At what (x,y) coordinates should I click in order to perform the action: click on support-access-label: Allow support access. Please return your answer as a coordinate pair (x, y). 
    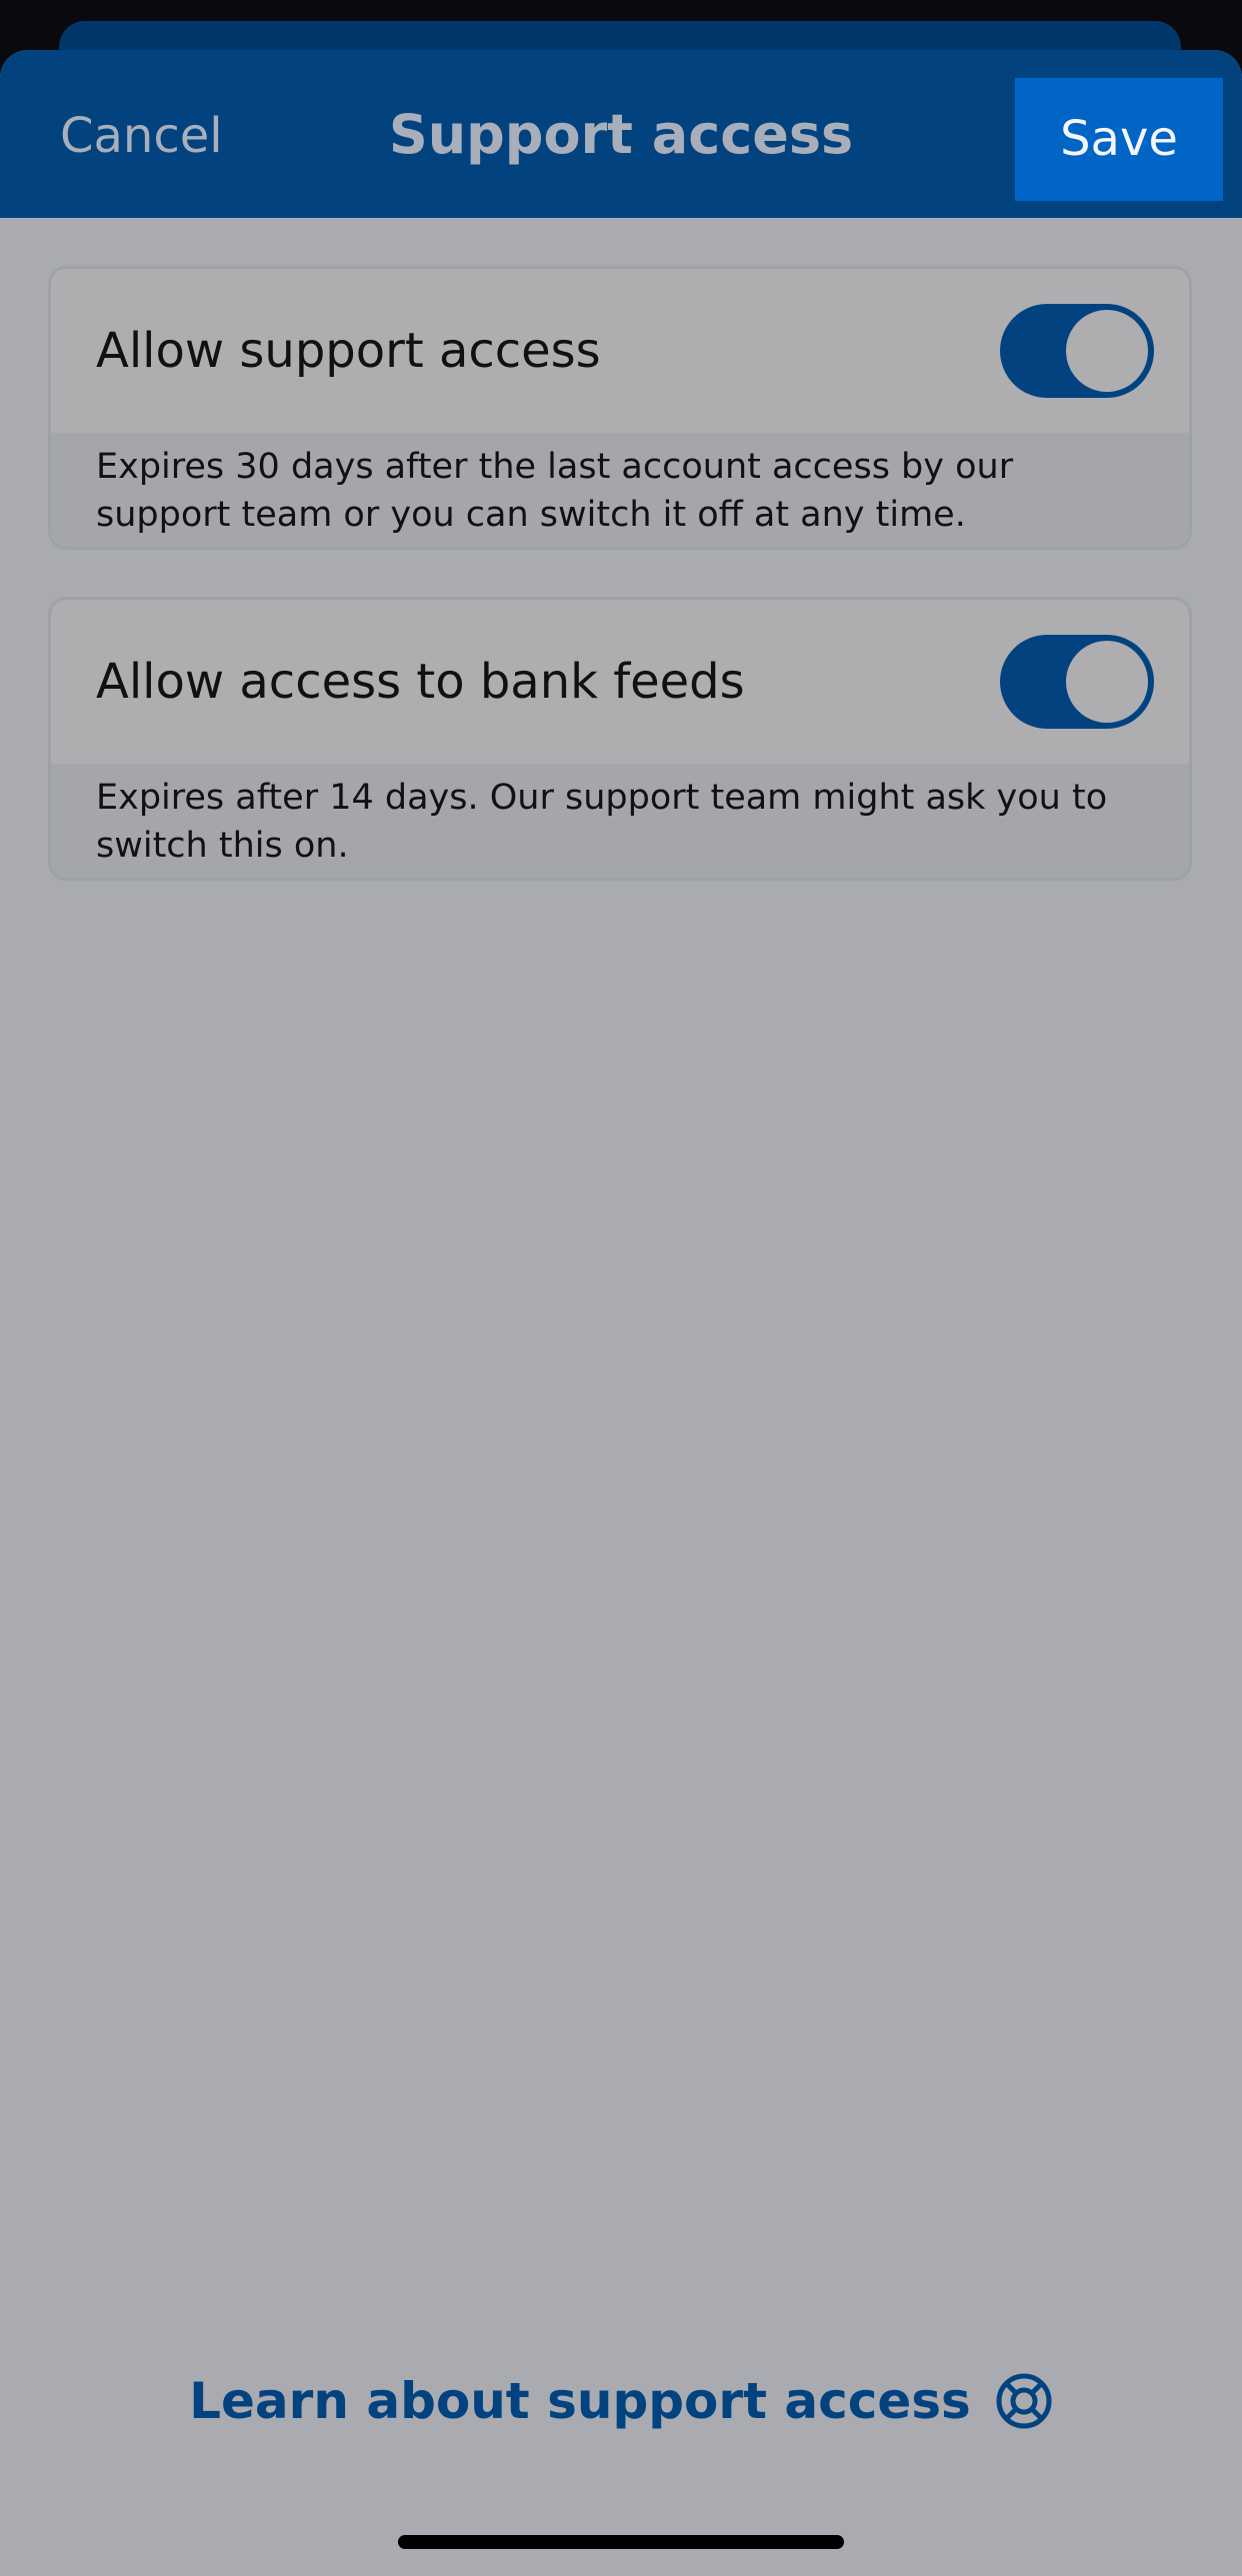
    Looking at the image, I should click on (348, 351).